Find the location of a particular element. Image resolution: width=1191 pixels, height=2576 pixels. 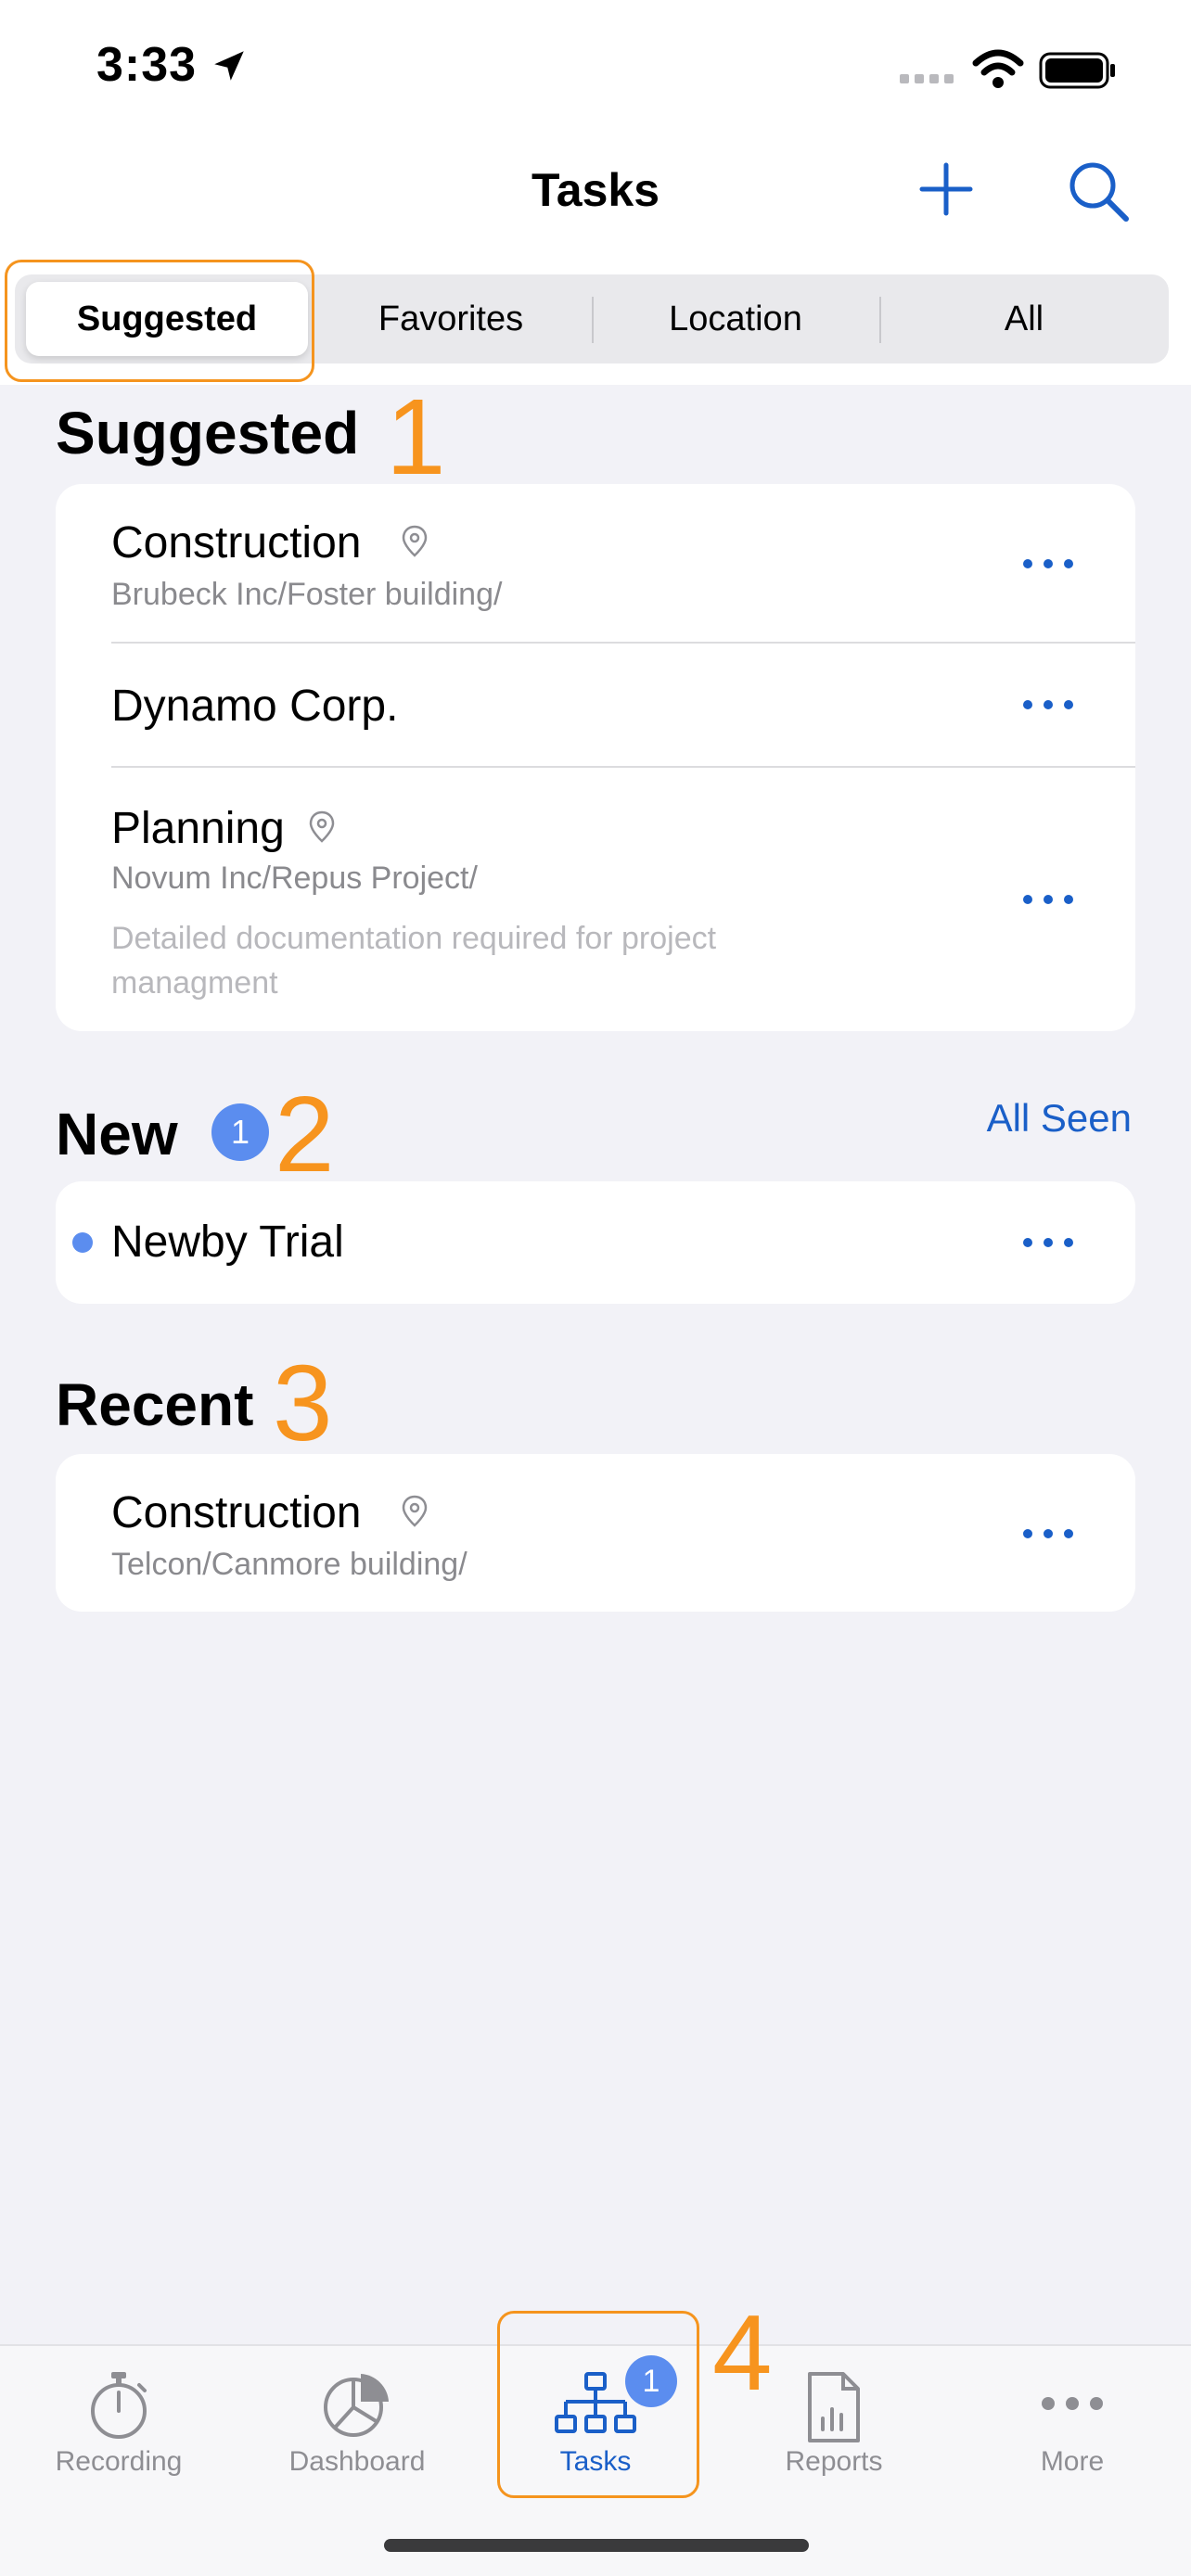

segment-favorites: Favorites is located at coordinates (451, 318).